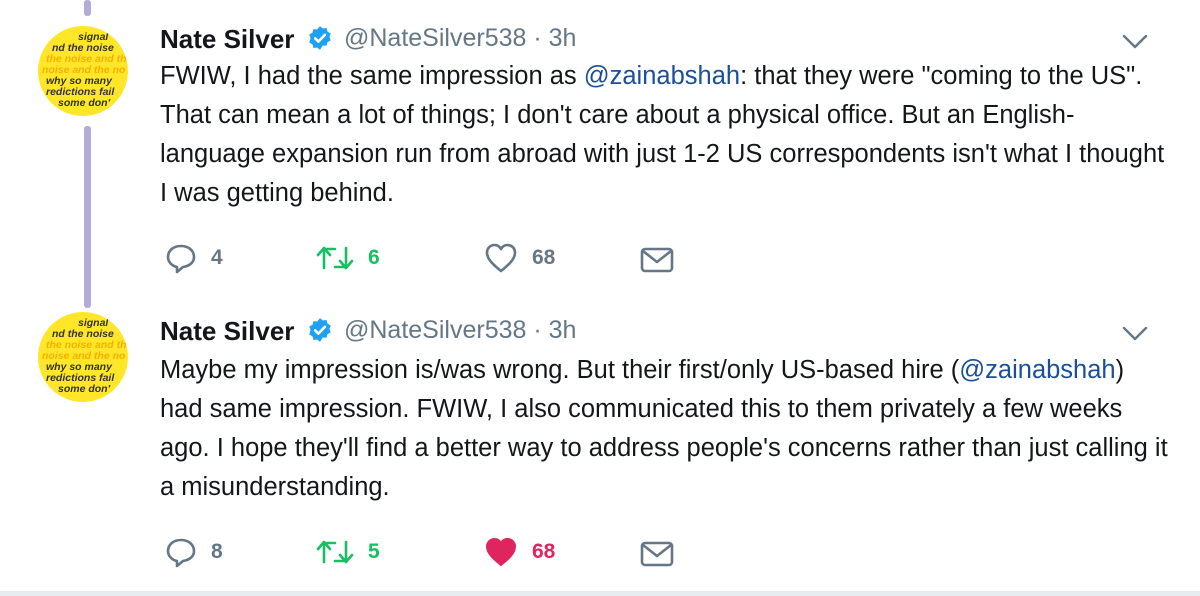 The height and width of the screenshot is (596, 1200). What do you see at coordinates (600, 593) in the screenshot?
I see `divider` at bounding box center [600, 593].